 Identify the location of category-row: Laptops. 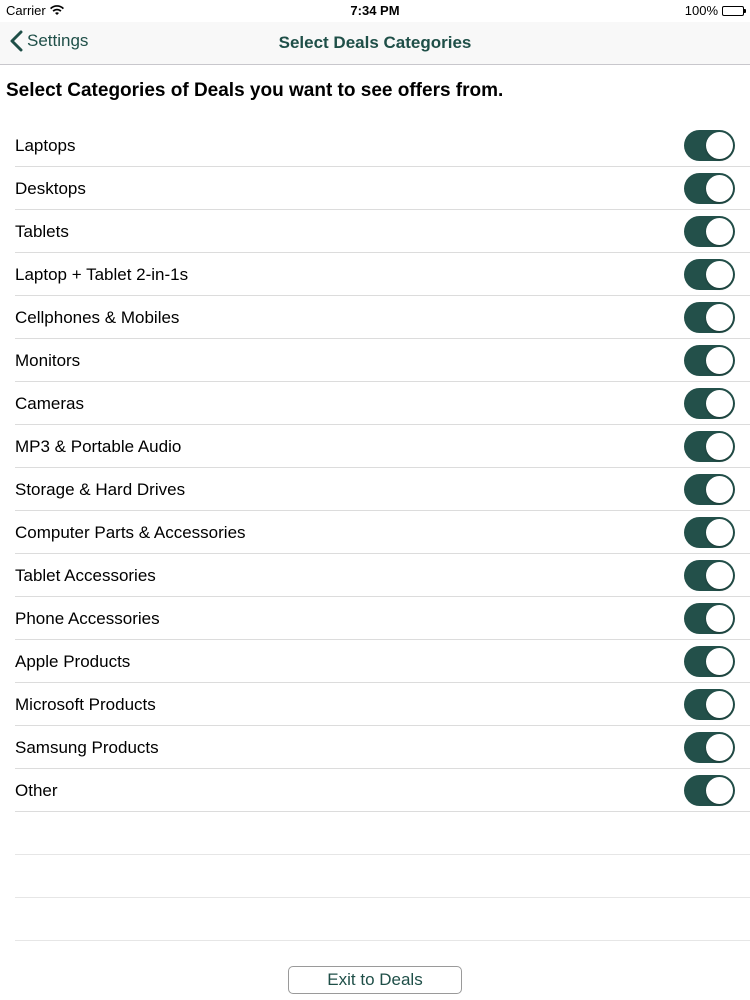
(375, 145).